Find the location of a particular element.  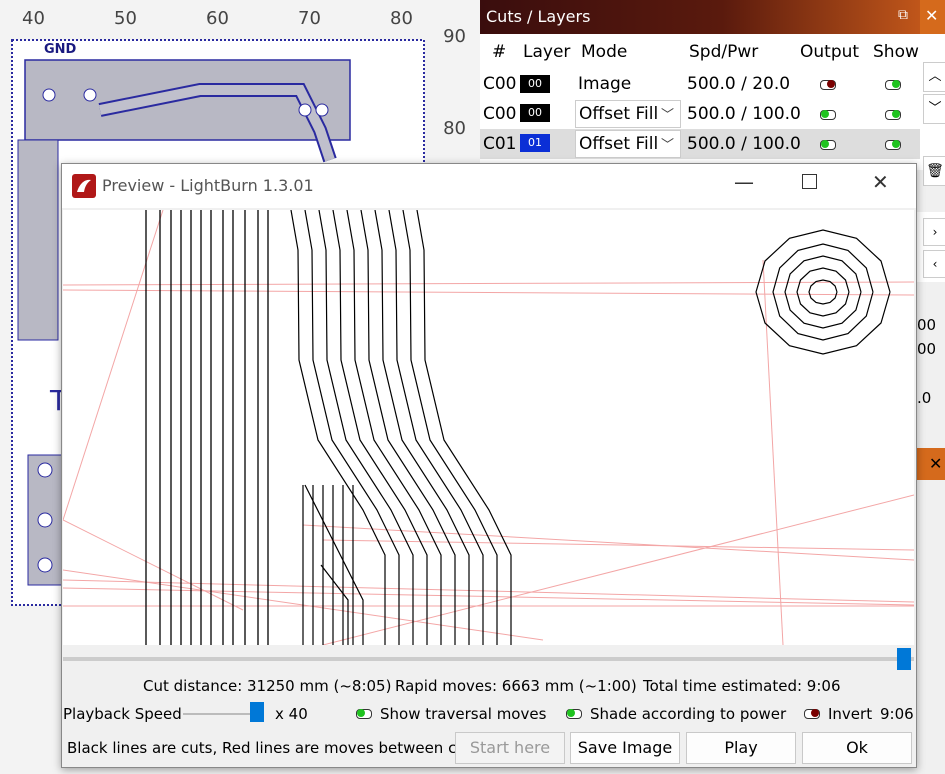

row-spdpwr: 500.0 / 20.0 is located at coordinates (739, 84).